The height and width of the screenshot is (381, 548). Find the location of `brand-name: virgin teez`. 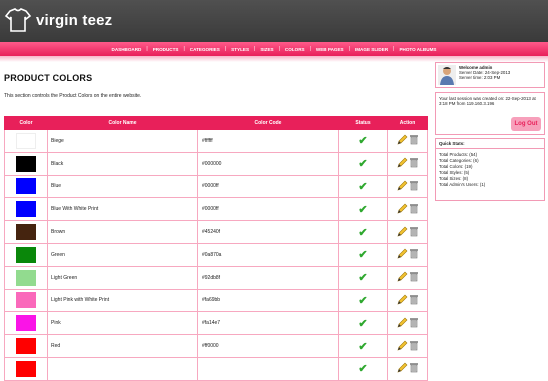

brand-name: virgin teez is located at coordinates (74, 20).